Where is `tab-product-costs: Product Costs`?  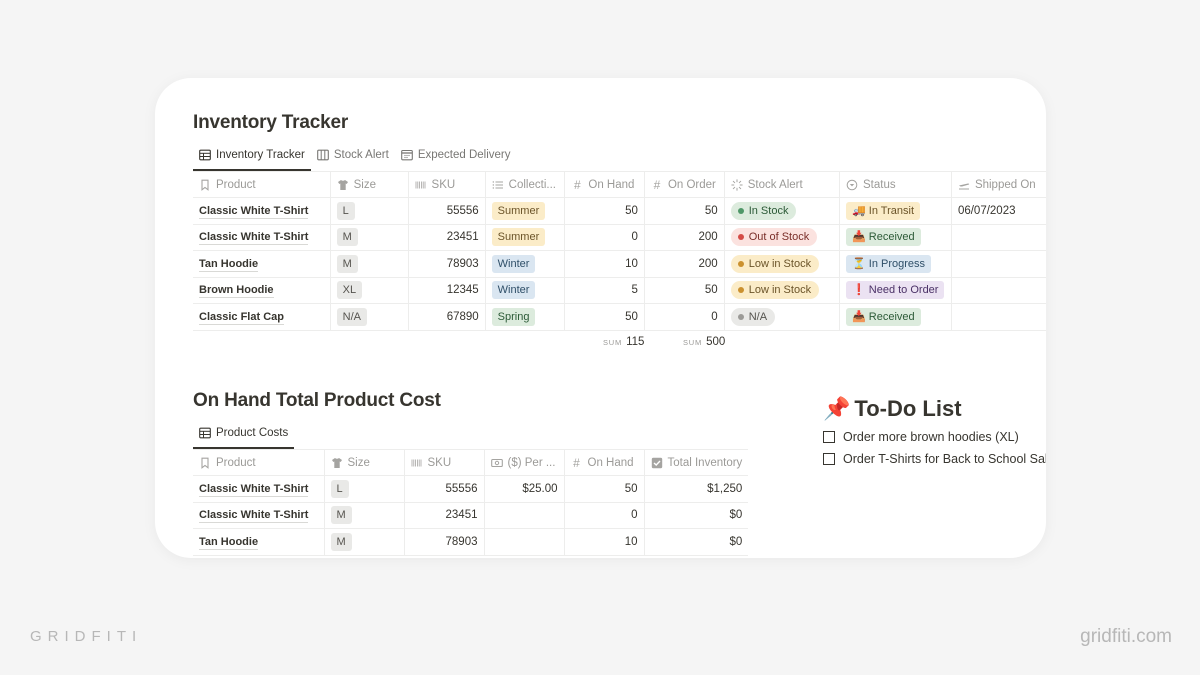
tab-product-costs: Product Costs is located at coordinates (244, 434).